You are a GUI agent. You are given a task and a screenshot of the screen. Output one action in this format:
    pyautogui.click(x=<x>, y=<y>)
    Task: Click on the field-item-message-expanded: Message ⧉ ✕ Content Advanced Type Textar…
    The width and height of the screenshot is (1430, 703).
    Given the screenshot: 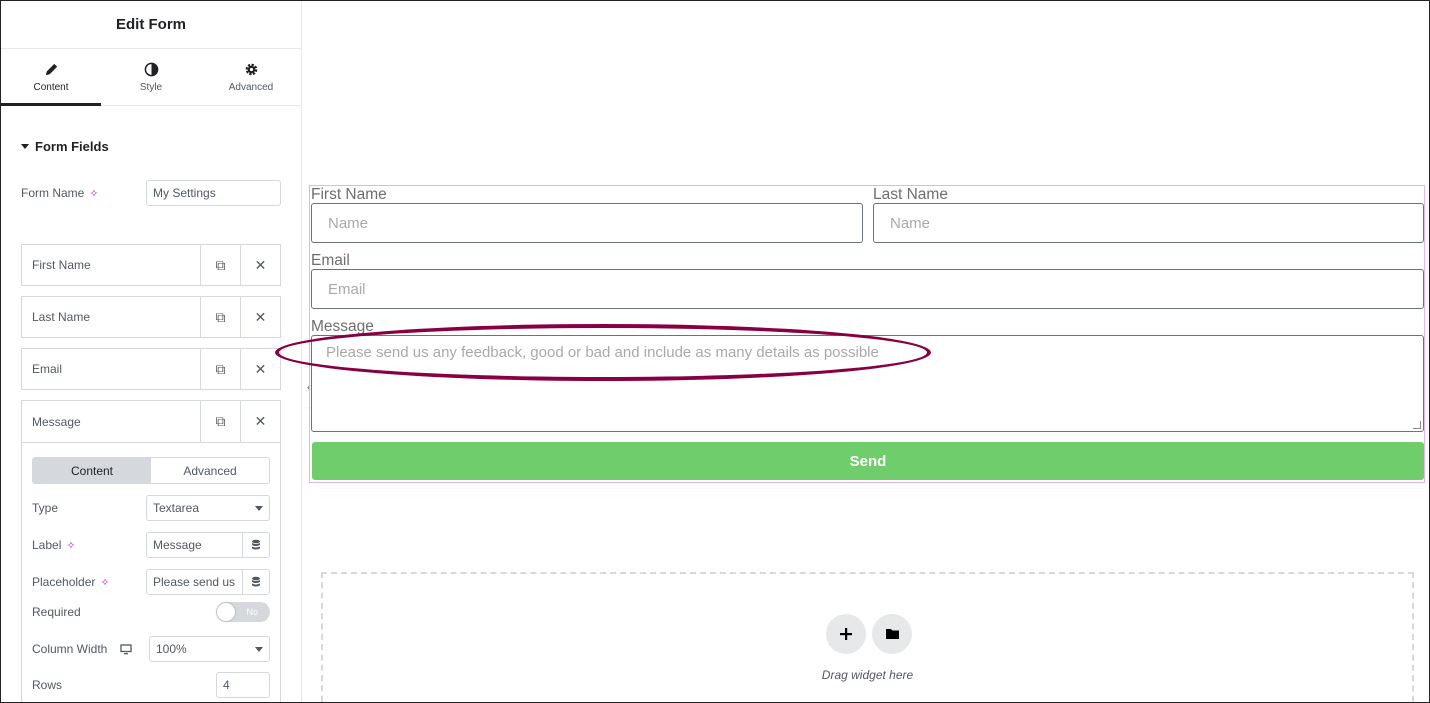 What is the action you would take?
    pyautogui.click(x=151, y=551)
    